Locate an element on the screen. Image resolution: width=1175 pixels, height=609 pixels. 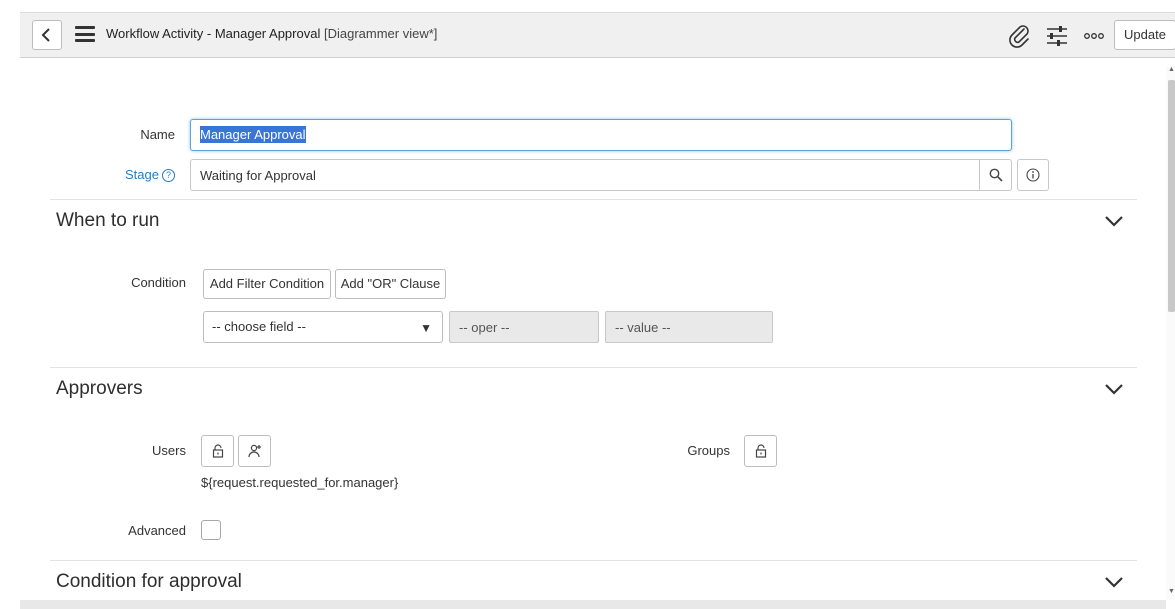
condition-label: Condition is located at coordinates (158, 282).